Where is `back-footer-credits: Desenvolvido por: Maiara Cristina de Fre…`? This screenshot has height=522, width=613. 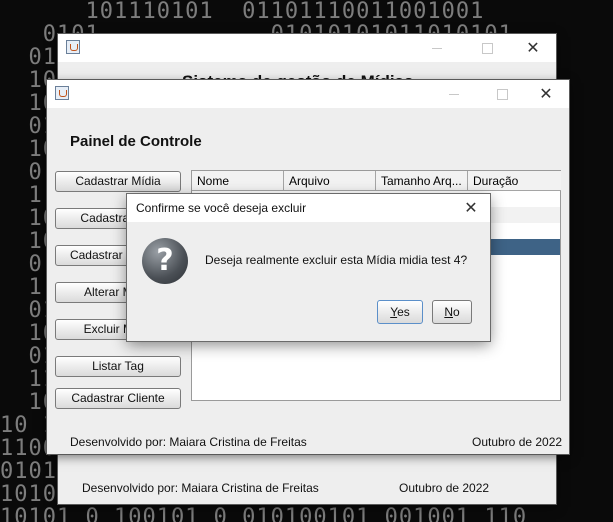
back-footer-credits: Desenvolvido por: Maiara Cristina de Fre… is located at coordinates (200, 488).